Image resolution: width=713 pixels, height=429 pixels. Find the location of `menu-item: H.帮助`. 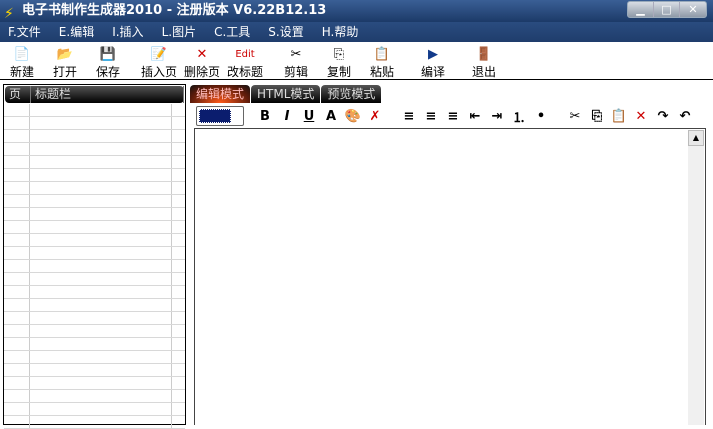

menu-item: H.帮助 is located at coordinates (340, 32).